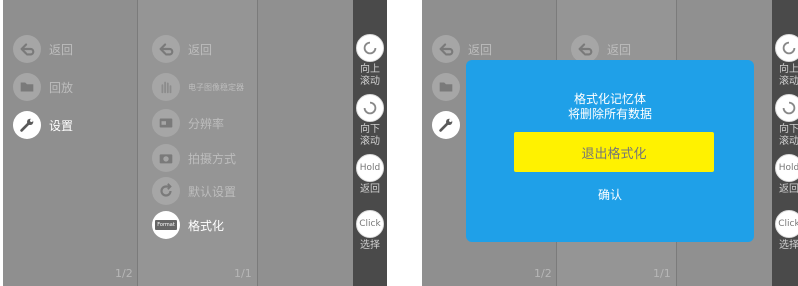 The image size is (798, 286). I want to click on format-icon: Format, so click(166, 225).